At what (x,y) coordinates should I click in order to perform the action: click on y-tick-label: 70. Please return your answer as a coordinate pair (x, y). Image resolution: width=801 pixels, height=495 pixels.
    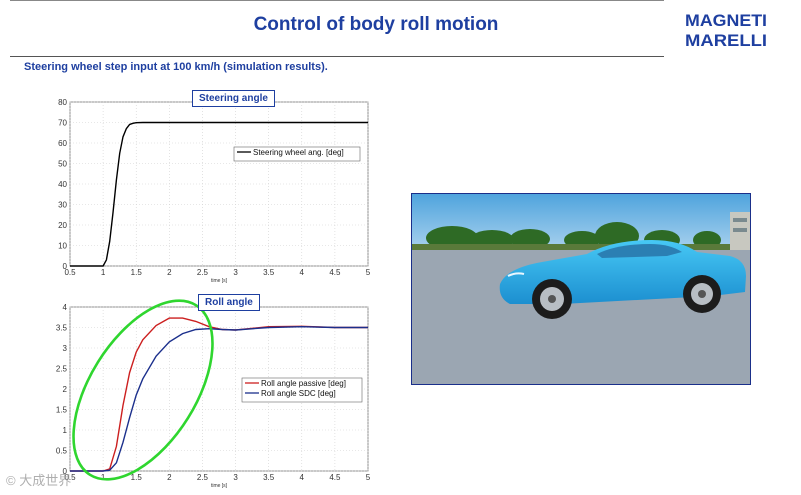
    Looking at the image, I should click on (62, 123).